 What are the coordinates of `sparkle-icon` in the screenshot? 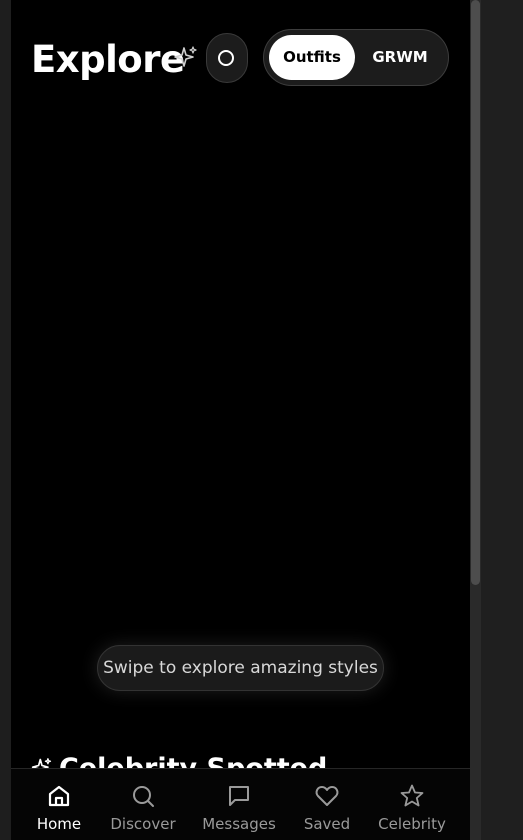 It's located at (185, 56).